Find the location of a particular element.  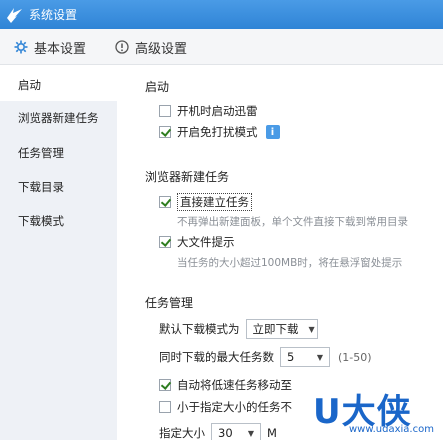

checkbox-do-not-disturb is located at coordinates (165, 132).